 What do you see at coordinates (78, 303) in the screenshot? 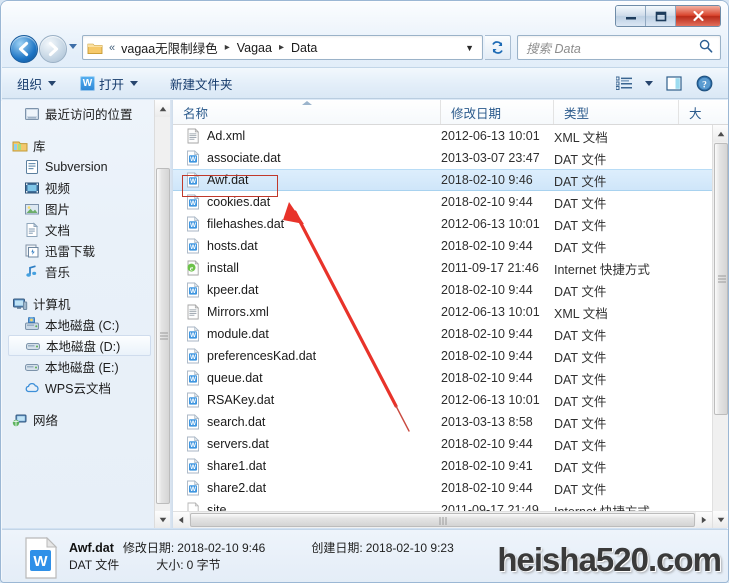
I see `sidebar-item-8: 计算机` at bounding box center [78, 303].